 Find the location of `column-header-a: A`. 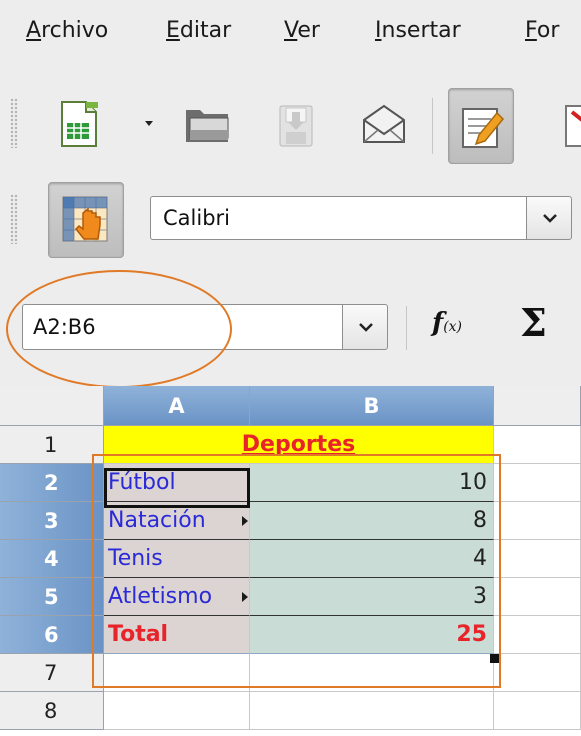

column-header-a: A is located at coordinates (177, 406).